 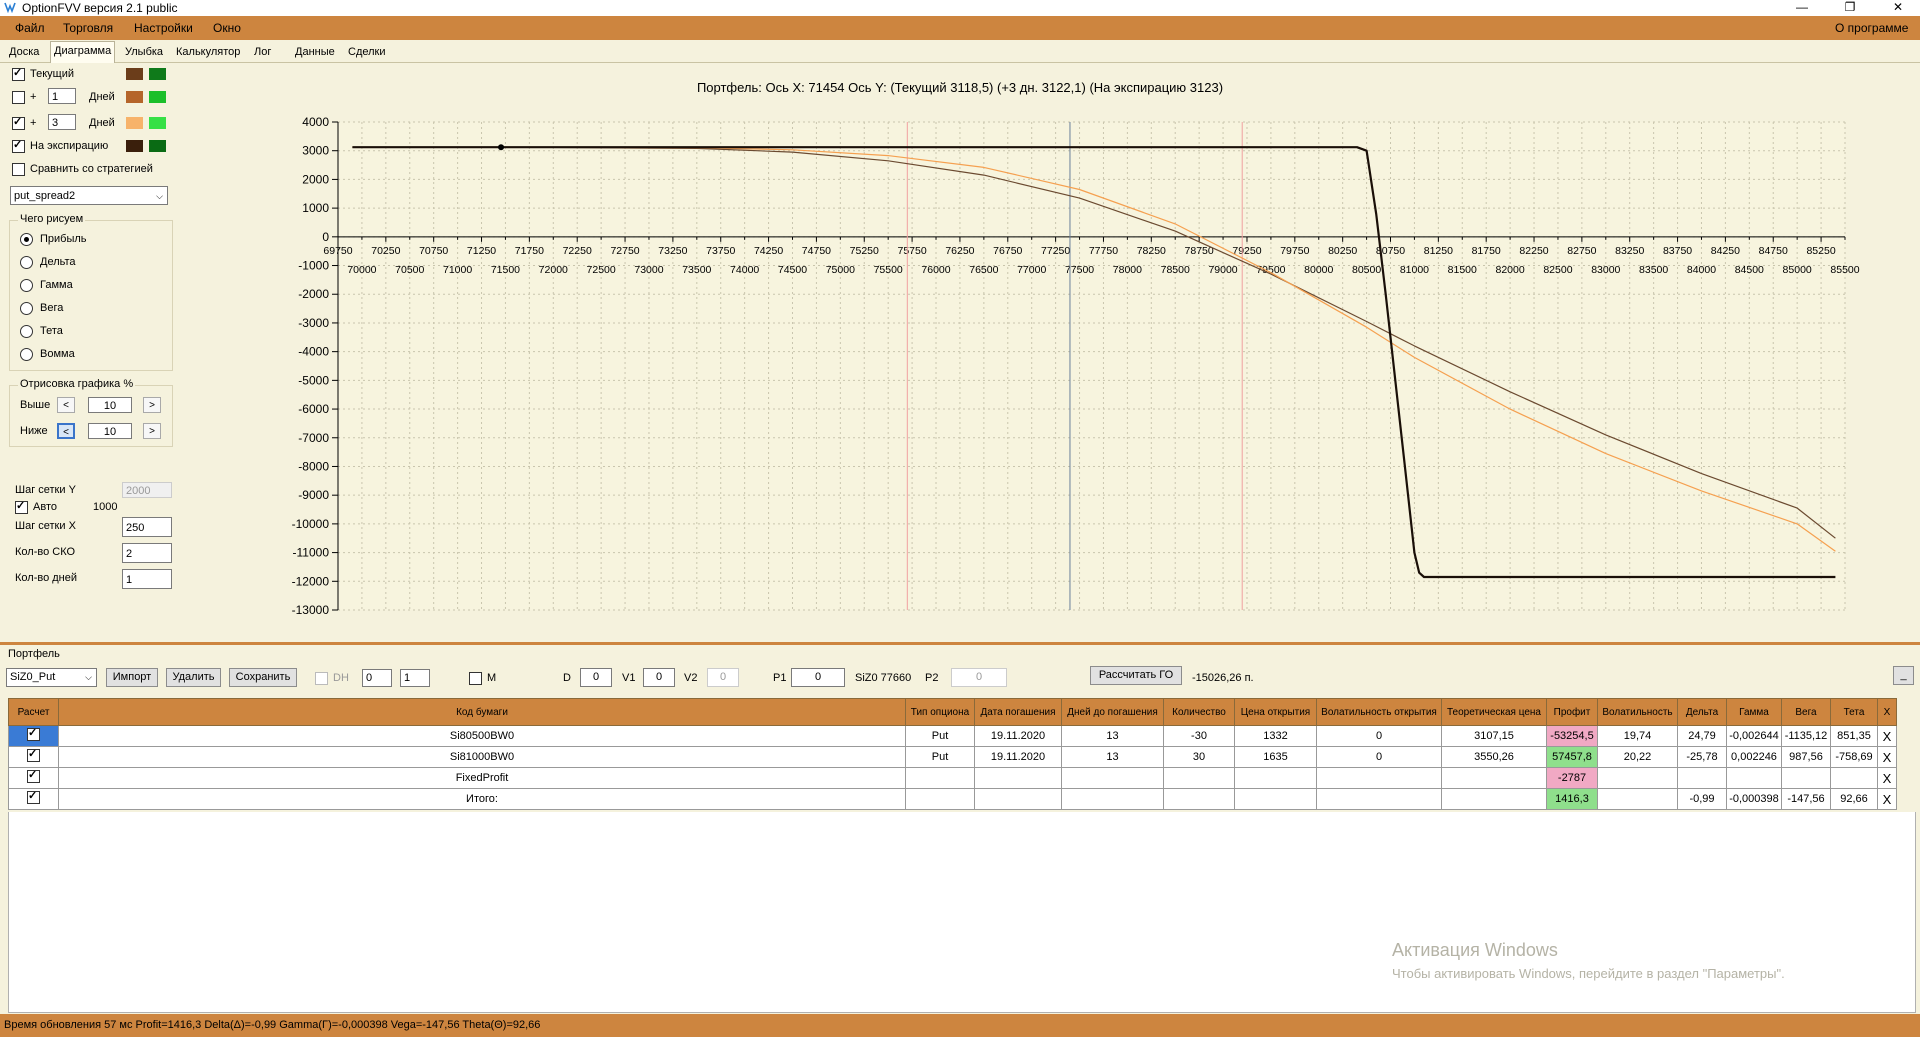 I want to click on x-tick-label: 73500, so click(x=696, y=270).